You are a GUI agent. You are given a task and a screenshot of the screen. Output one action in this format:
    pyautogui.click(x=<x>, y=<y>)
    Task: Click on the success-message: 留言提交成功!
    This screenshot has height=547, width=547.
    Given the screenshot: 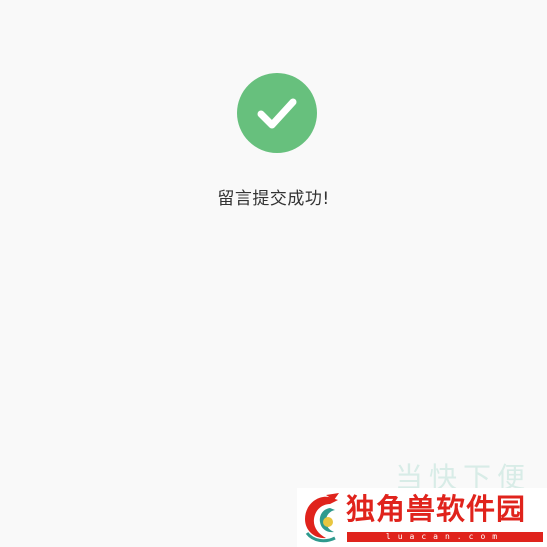 What is the action you would take?
    pyautogui.click(x=273, y=199)
    